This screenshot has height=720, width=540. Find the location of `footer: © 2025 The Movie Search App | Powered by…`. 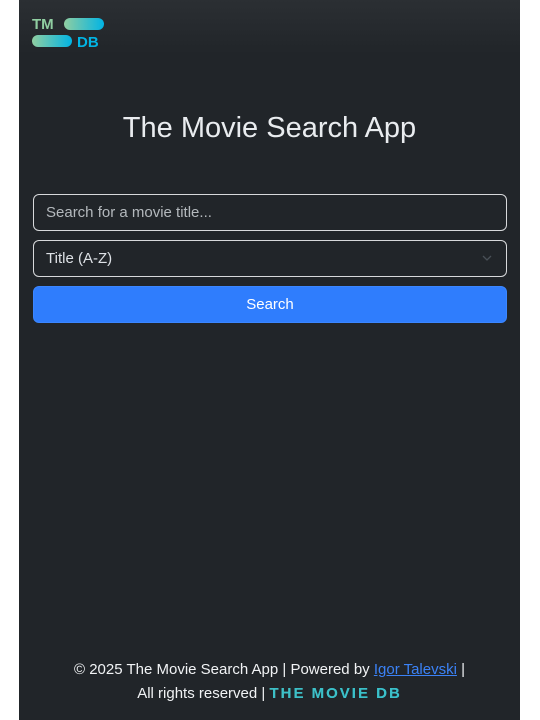

footer: © 2025 The Movie Search App | Powered by… is located at coordinates (269, 682).